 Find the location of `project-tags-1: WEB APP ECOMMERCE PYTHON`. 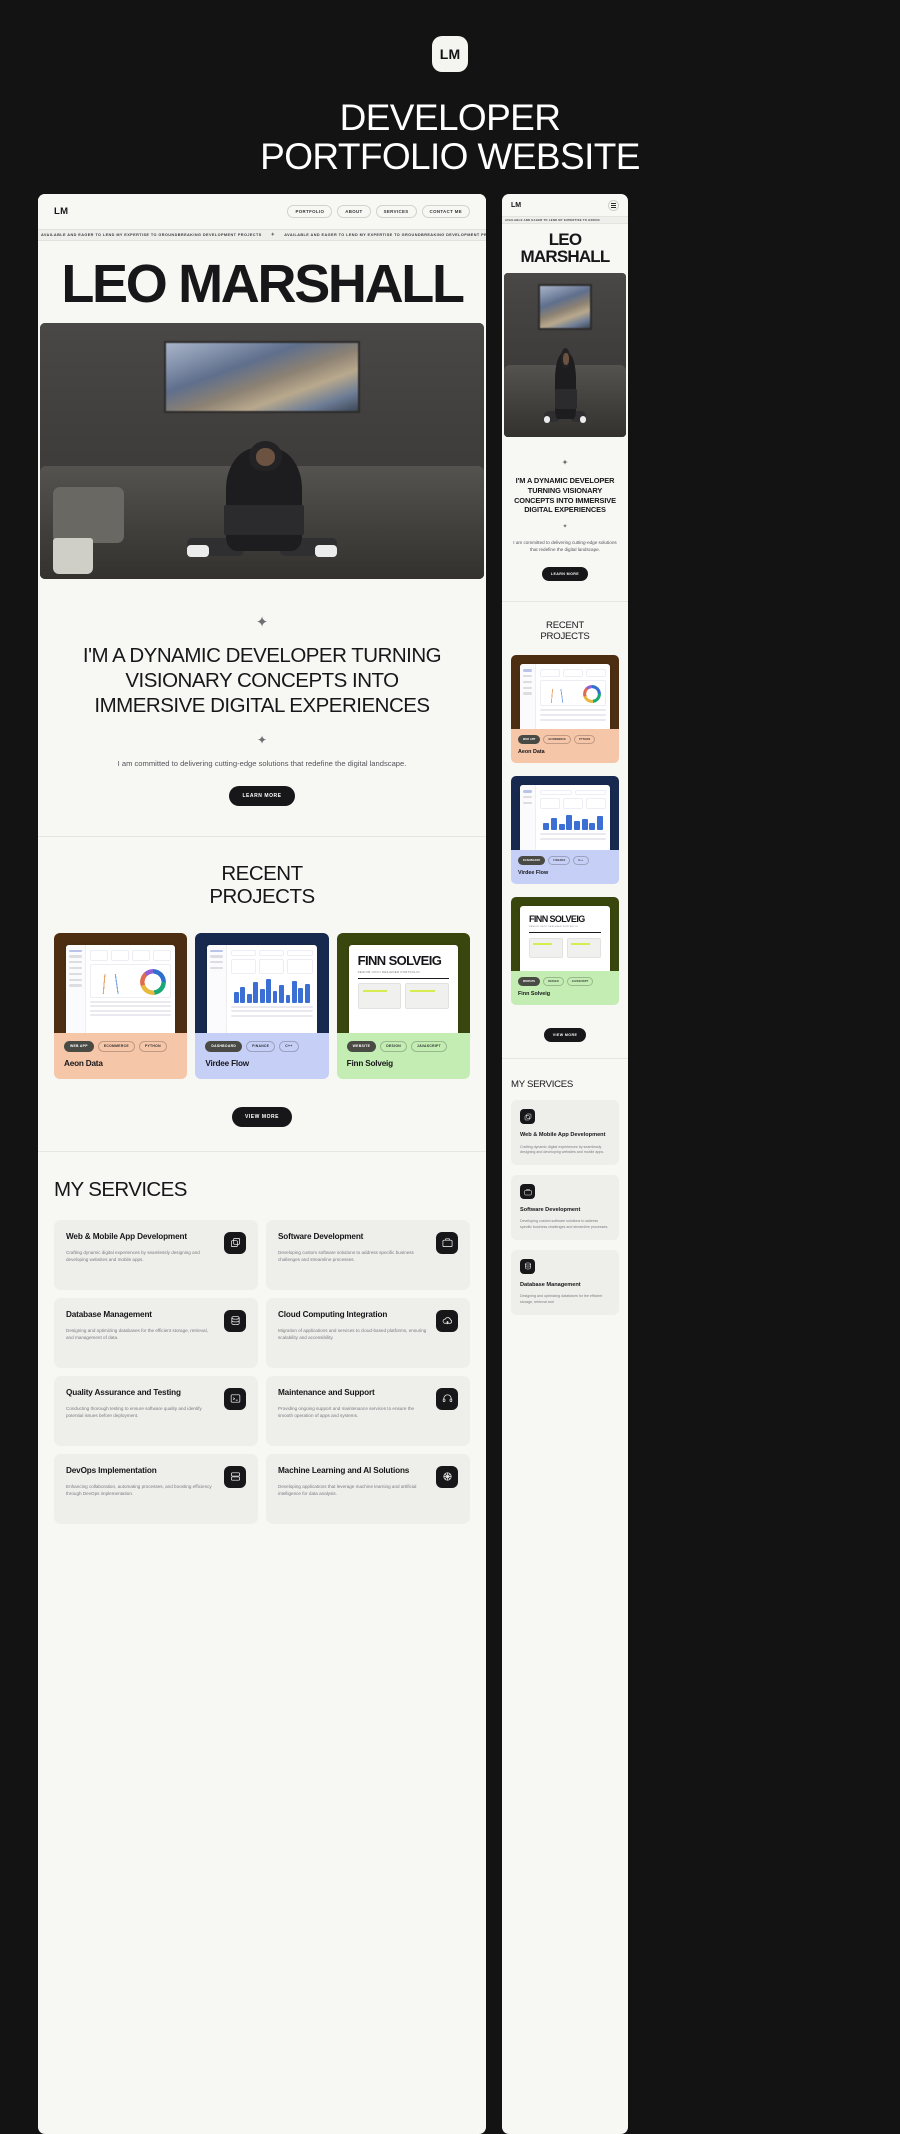

project-tags-1: WEB APP ECOMMERCE PYTHON is located at coordinates (120, 1046).